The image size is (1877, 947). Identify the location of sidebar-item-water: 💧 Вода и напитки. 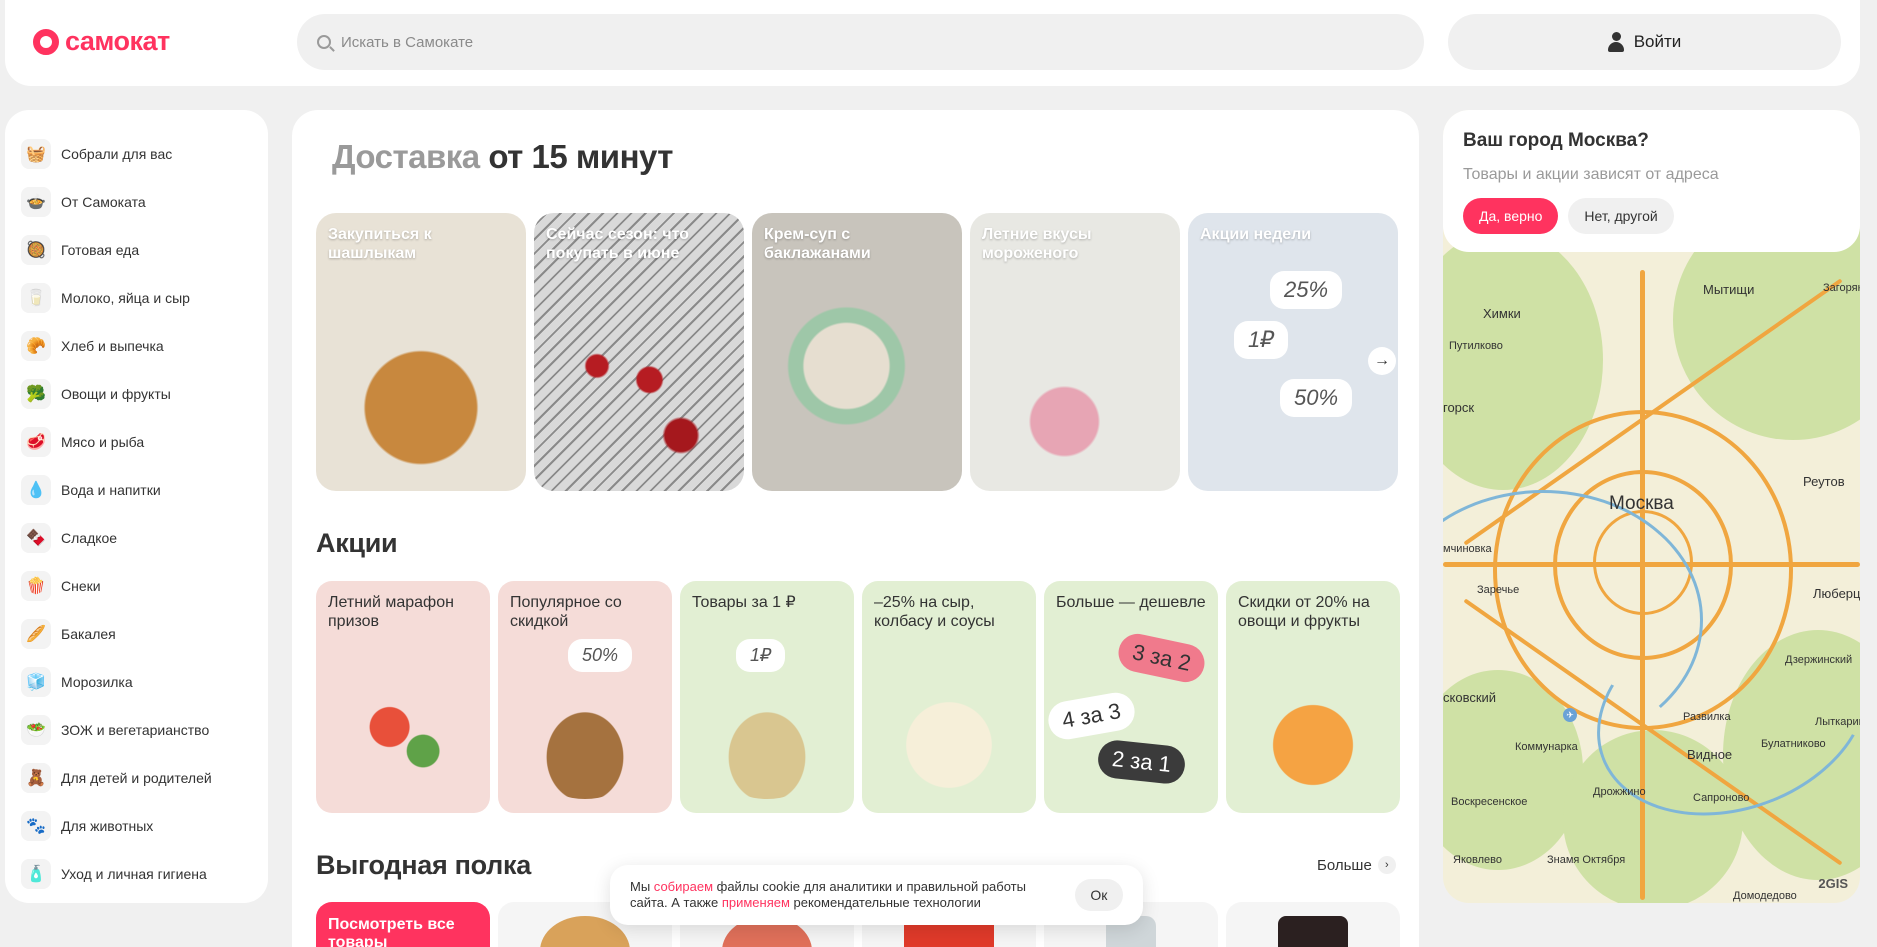
(136, 490).